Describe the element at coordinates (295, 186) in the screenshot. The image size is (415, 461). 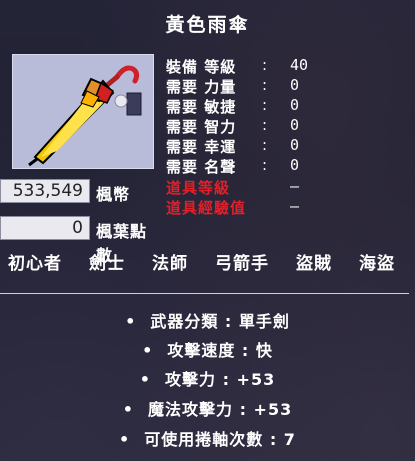
I see `item-level-value: —` at that location.